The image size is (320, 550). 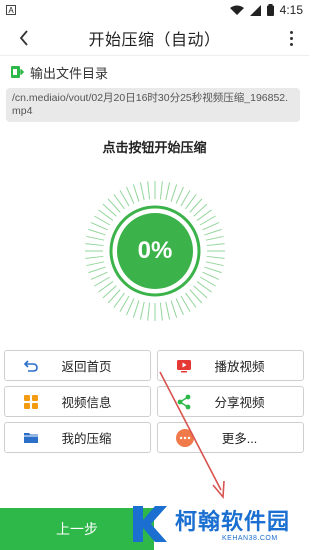 I want to click on status-bar: A 4:15, so click(x=154, y=10).